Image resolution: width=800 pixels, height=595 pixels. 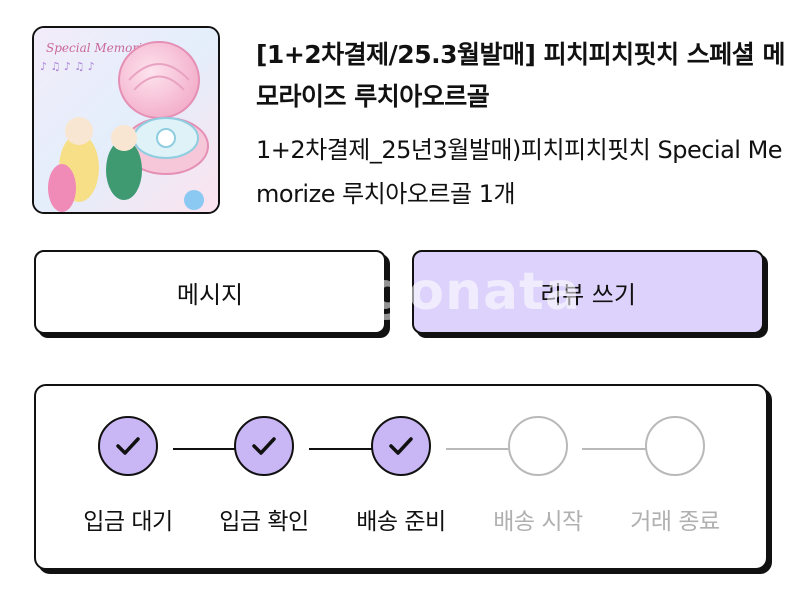 I want to click on step-shipping-prep: 배송 준비, so click(x=401, y=476).